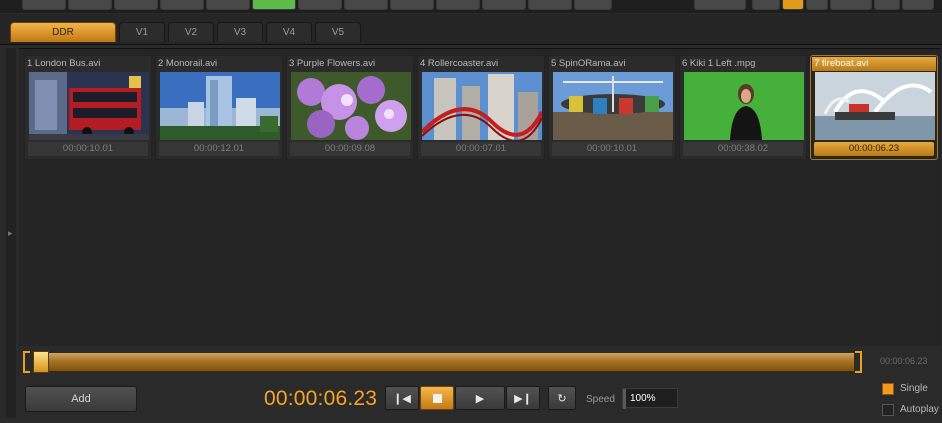  Describe the element at coordinates (919, 409) in the screenshot. I see `autoplay-label: Autoplay` at that location.